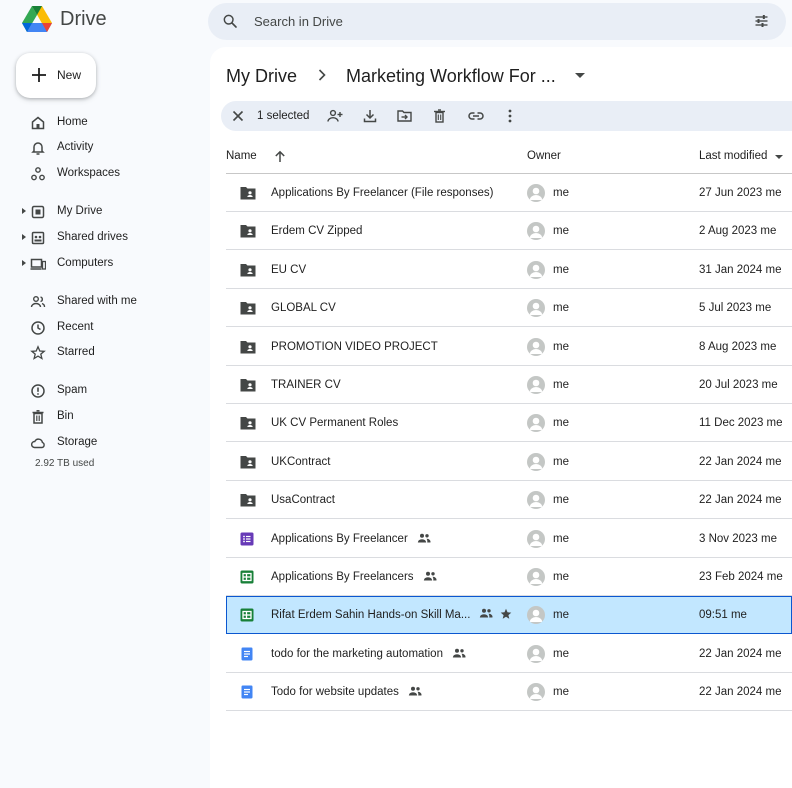  I want to click on last-modified: 5 Jul 2023 me, so click(735, 308).